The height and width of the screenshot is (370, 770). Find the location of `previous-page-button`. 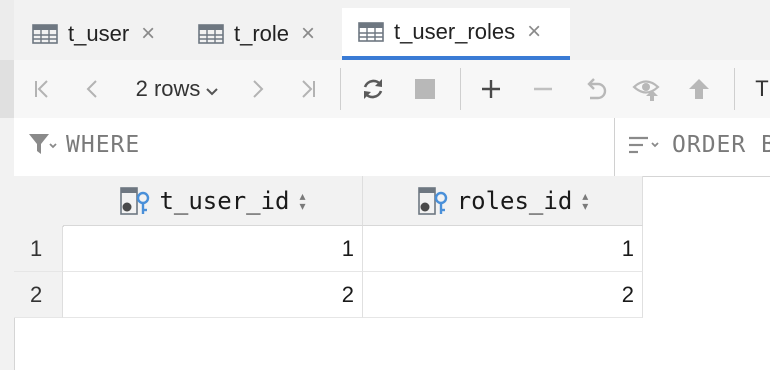

previous-page-button is located at coordinates (93, 89).